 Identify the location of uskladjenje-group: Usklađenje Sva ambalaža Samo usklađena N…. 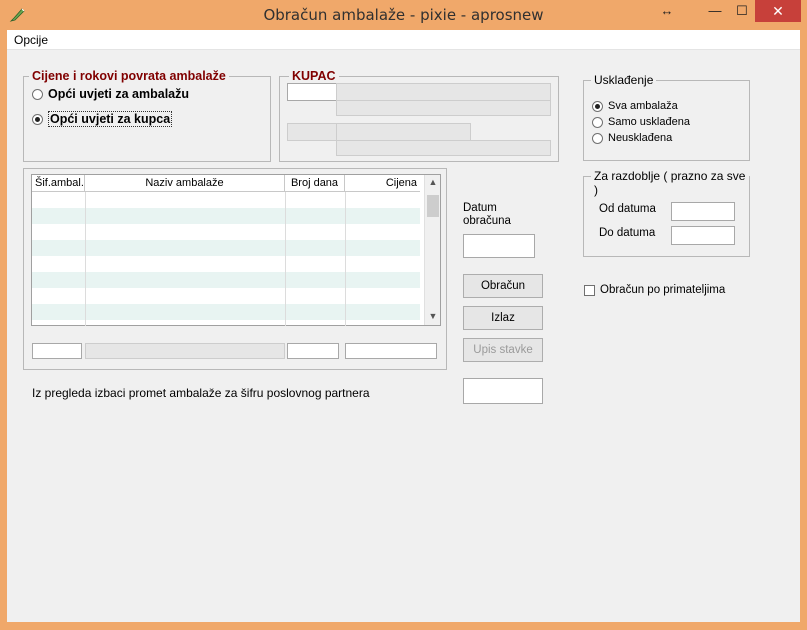
(666, 117).